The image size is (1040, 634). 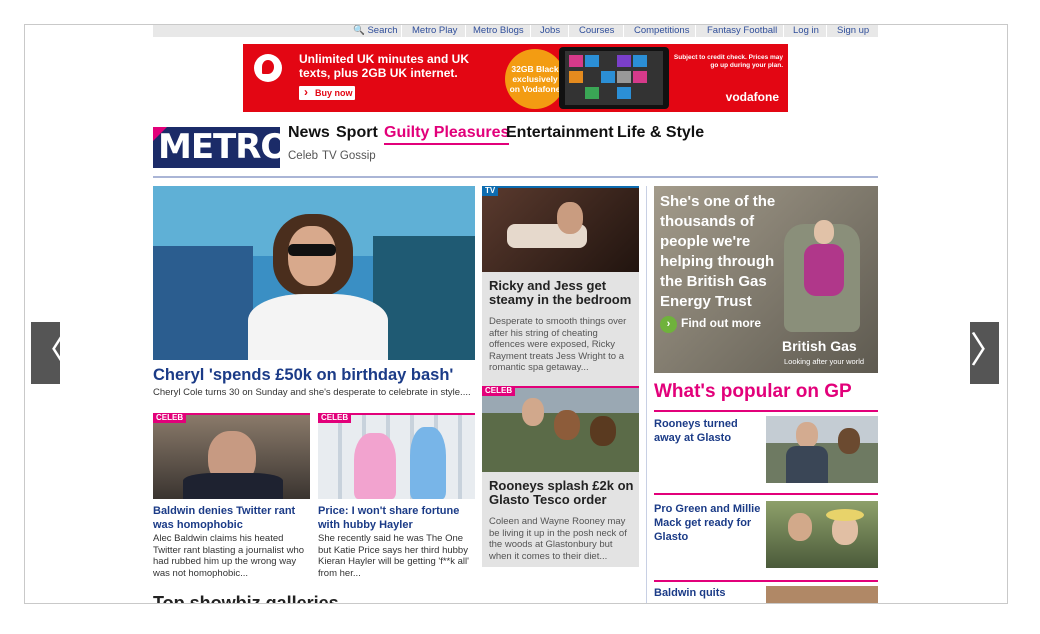 What do you see at coordinates (550, 30) in the screenshot?
I see `utility-jobs-link: Jobs` at bounding box center [550, 30].